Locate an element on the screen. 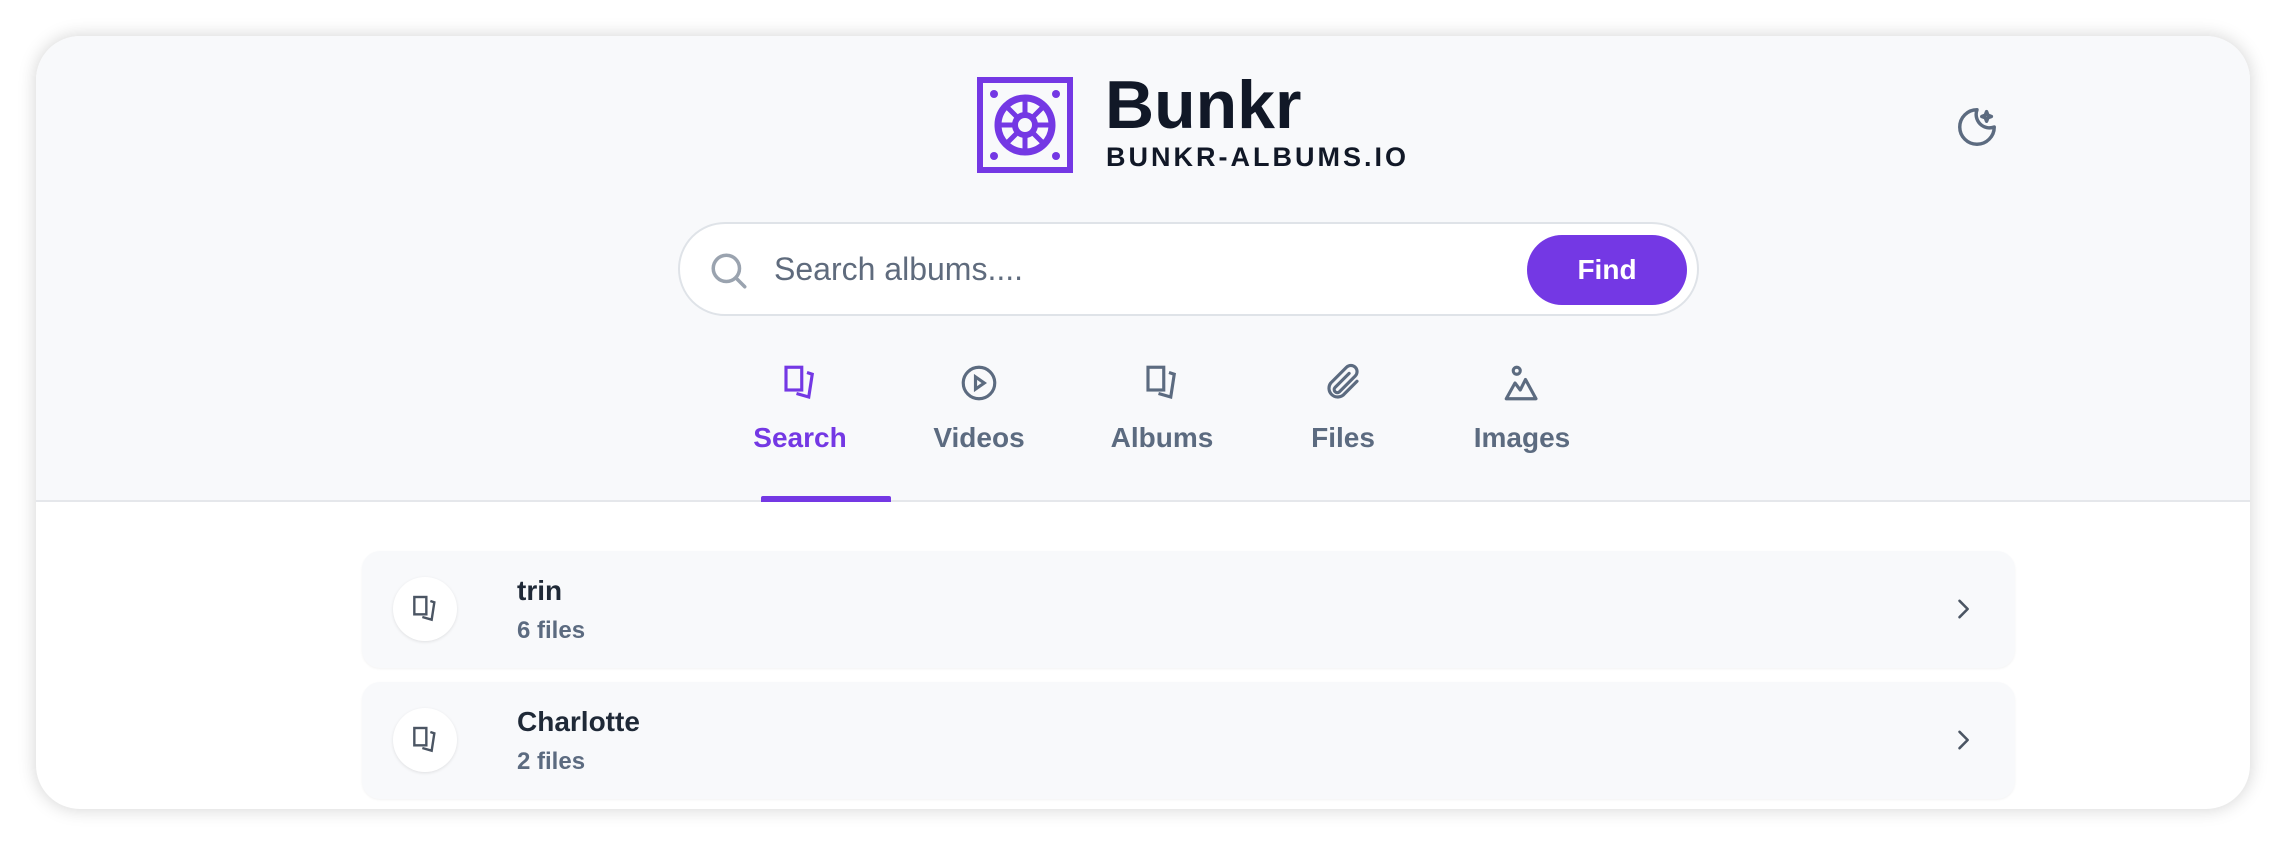 This screenshot has width=2286, height=846. search-input is located at coordinates (1184, 269).